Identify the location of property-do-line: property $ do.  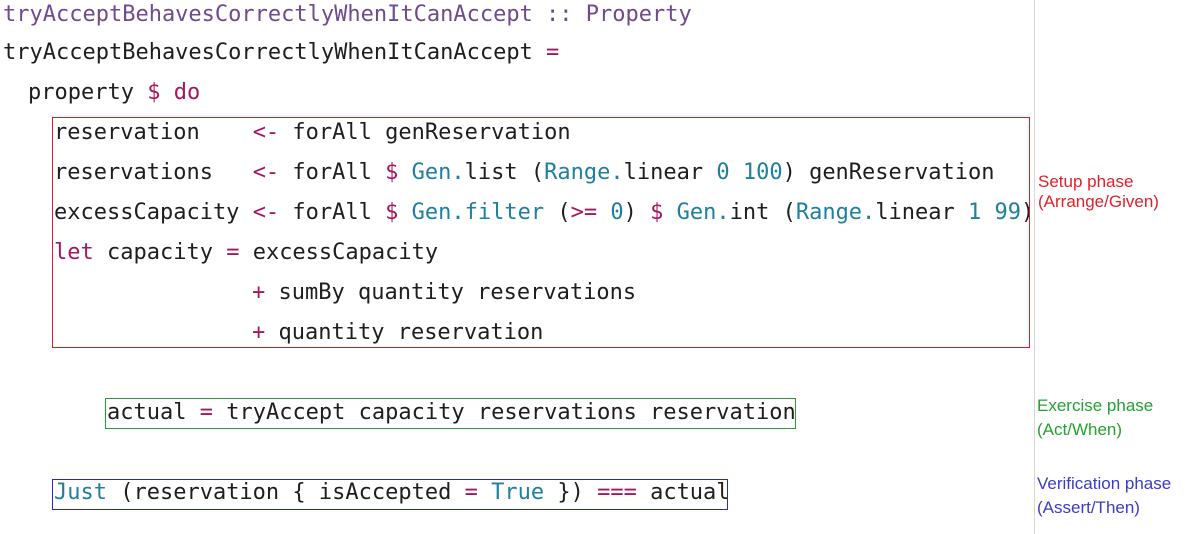
(114, 93).